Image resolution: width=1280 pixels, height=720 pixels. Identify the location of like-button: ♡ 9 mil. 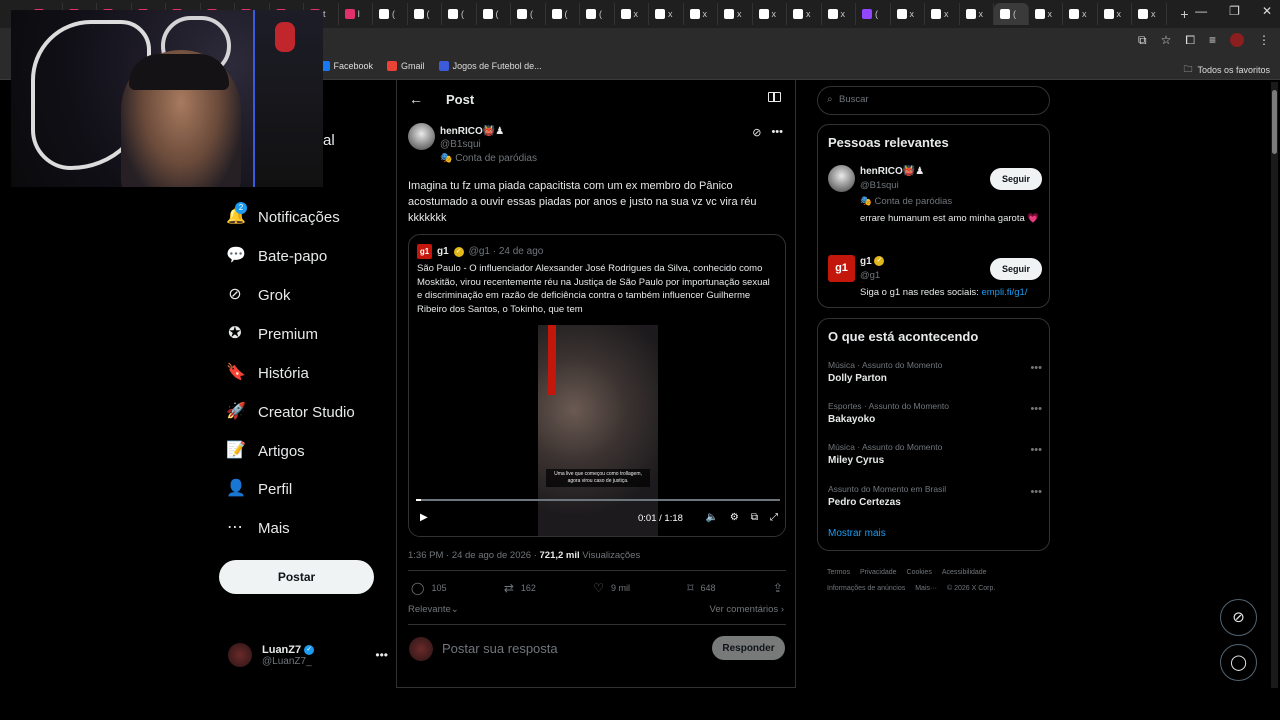
(611, 588).